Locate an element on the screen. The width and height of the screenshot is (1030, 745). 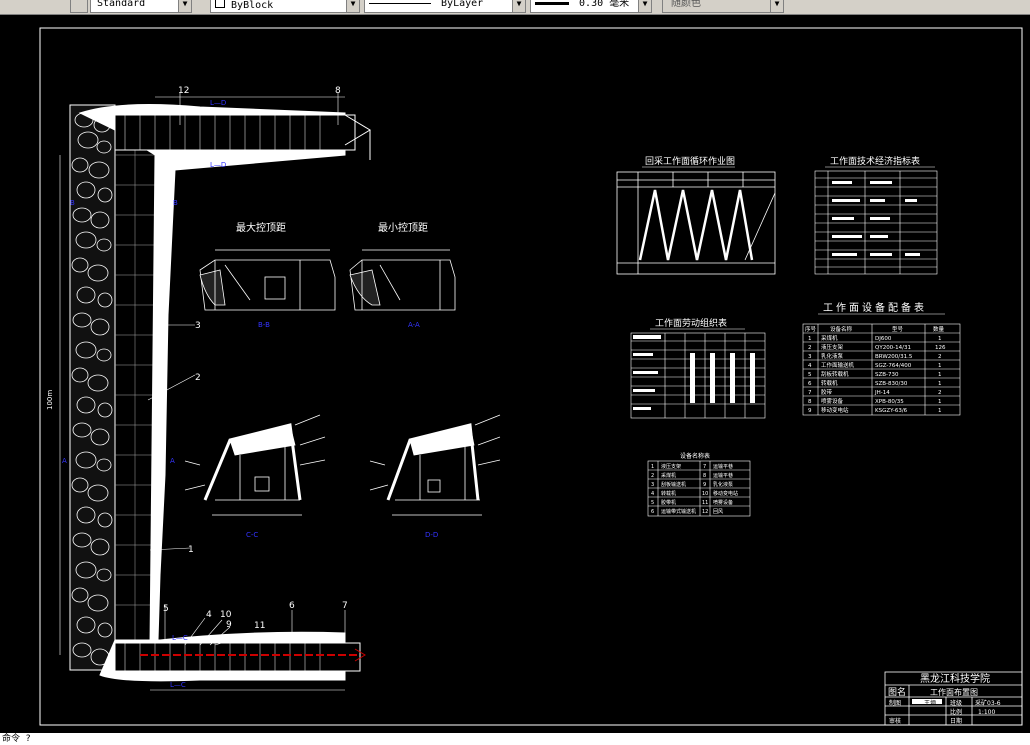
svg-text: 回风 is located at coordinates (718, 512).